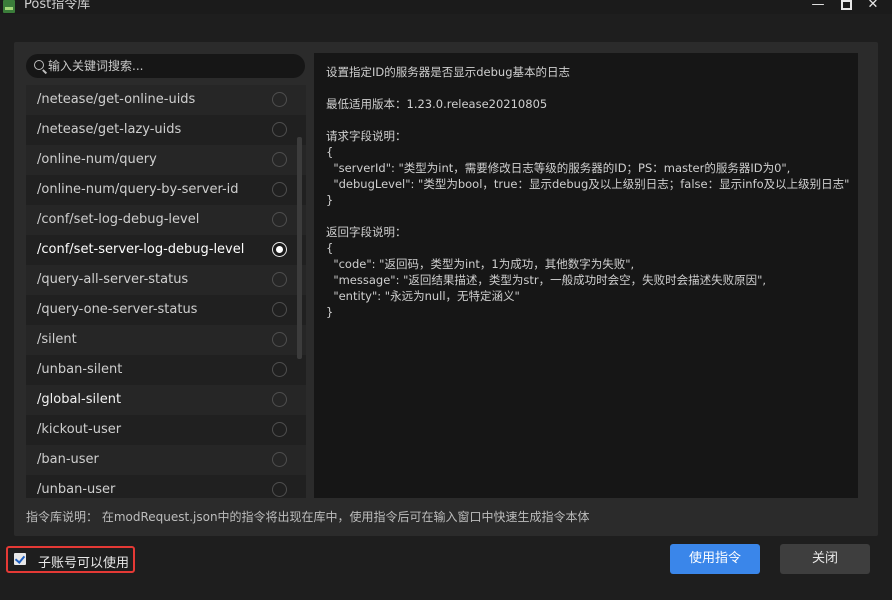 The width and height of the screenshot is (892, 600). Describe the element at coordinates (113, 279) in the screenshot. I see `command-item-label: /query-all-server-status` at that location.